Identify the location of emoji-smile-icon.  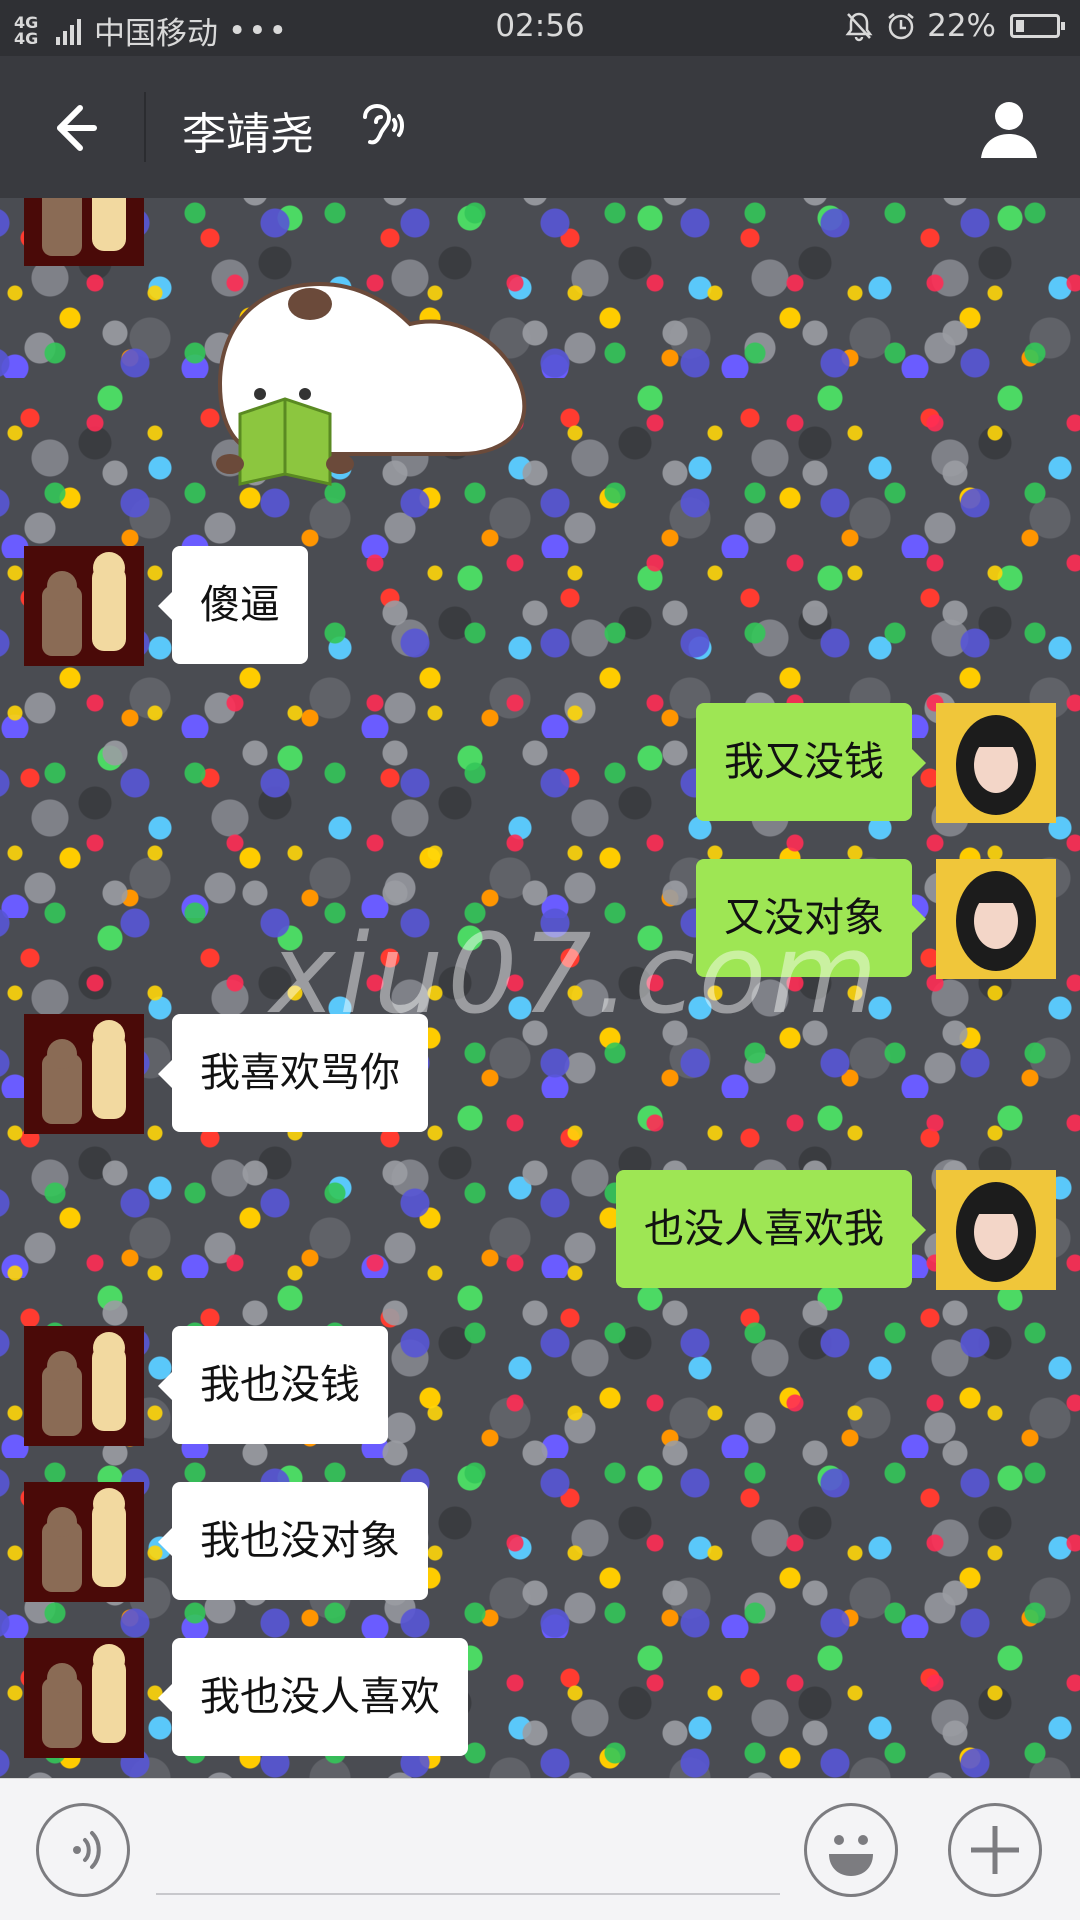
(851, 1855).